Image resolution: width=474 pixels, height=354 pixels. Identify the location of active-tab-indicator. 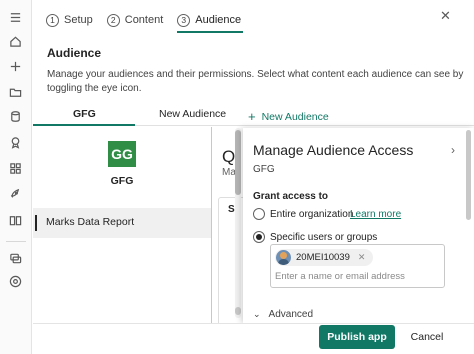
(84, 125).